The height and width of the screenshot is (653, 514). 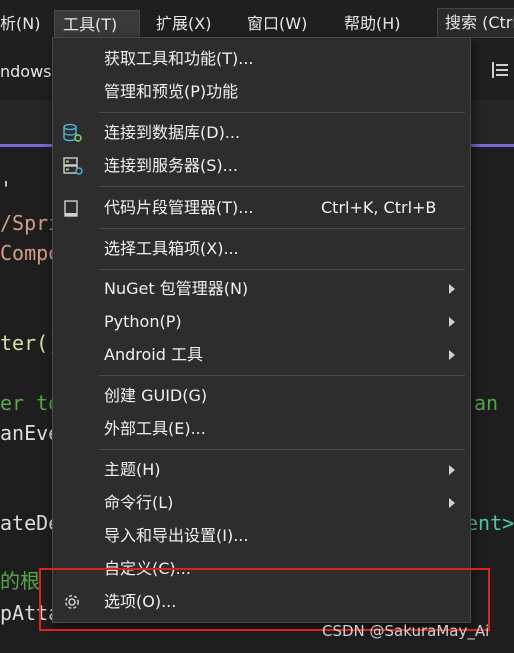 I want to click on server-connect-icon, so click(x=73, y=166).